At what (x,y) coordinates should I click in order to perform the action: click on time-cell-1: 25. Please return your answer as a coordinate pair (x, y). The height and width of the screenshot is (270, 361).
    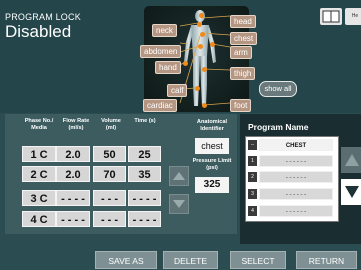
    Looking at the image, I should click on (144, 154).